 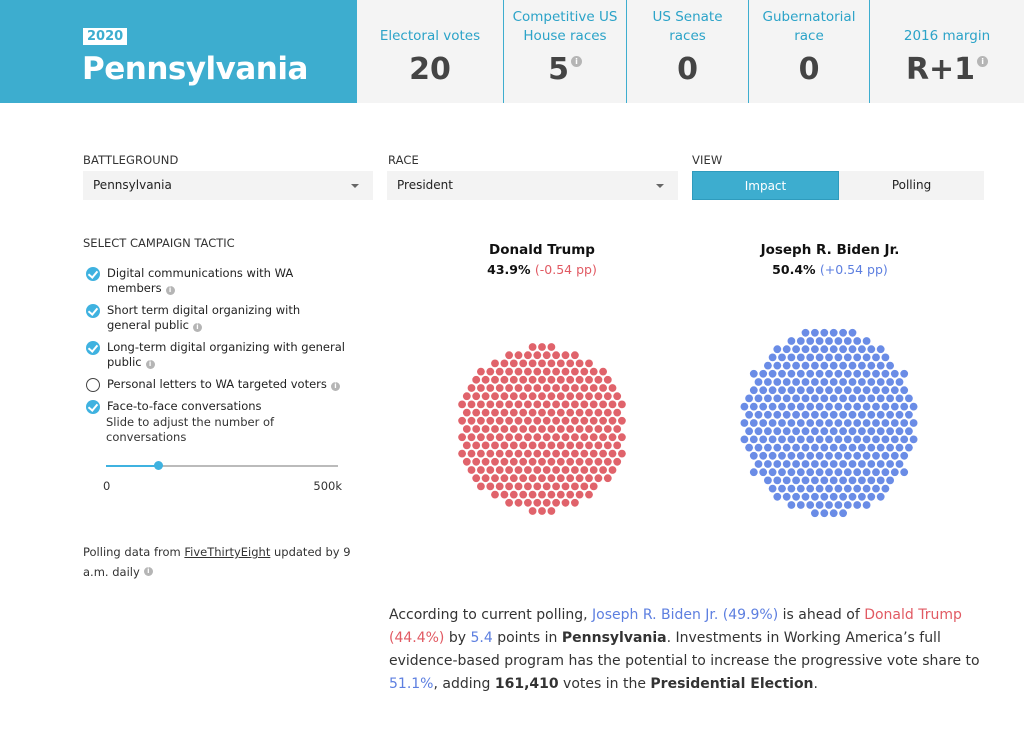 I want to click on battleground-select: Pennsylvania, so click(x=228, y=185).